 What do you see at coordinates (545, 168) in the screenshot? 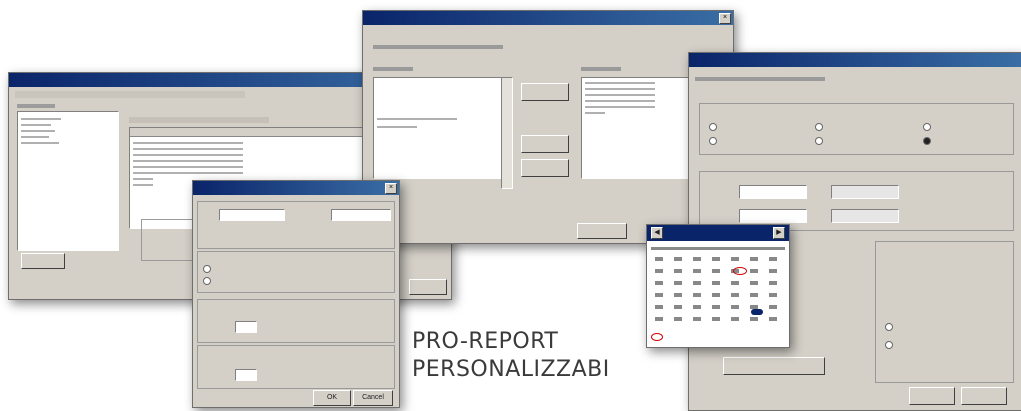
I see `remove-all-button` at bounding box center [545, 168].